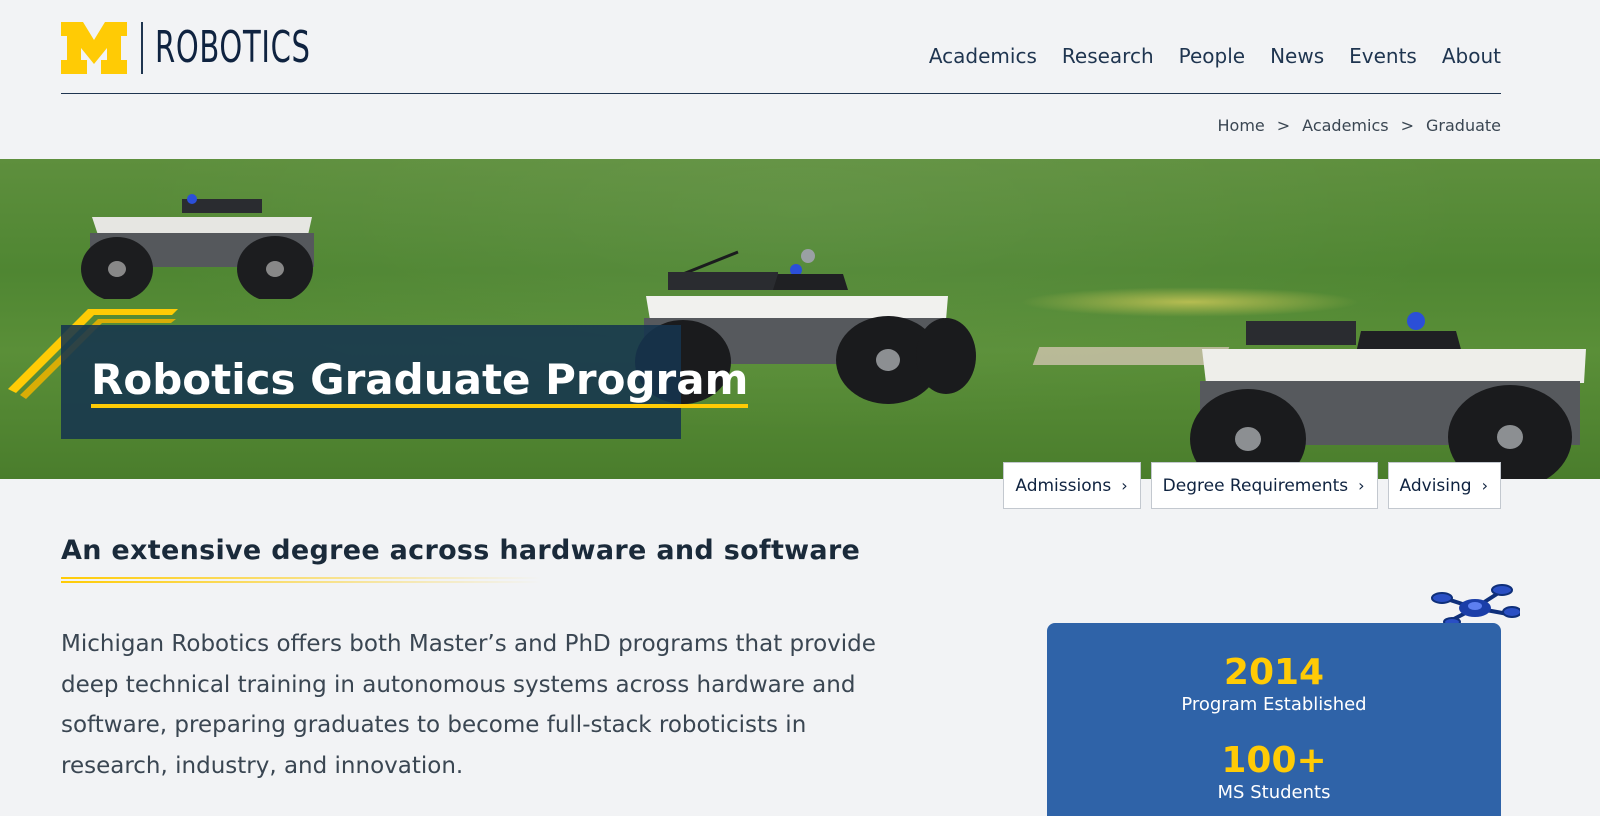  Describe the element at coordinates (1435, 485) in the screenshot. I see `quick-link-label: Advising` at that location.